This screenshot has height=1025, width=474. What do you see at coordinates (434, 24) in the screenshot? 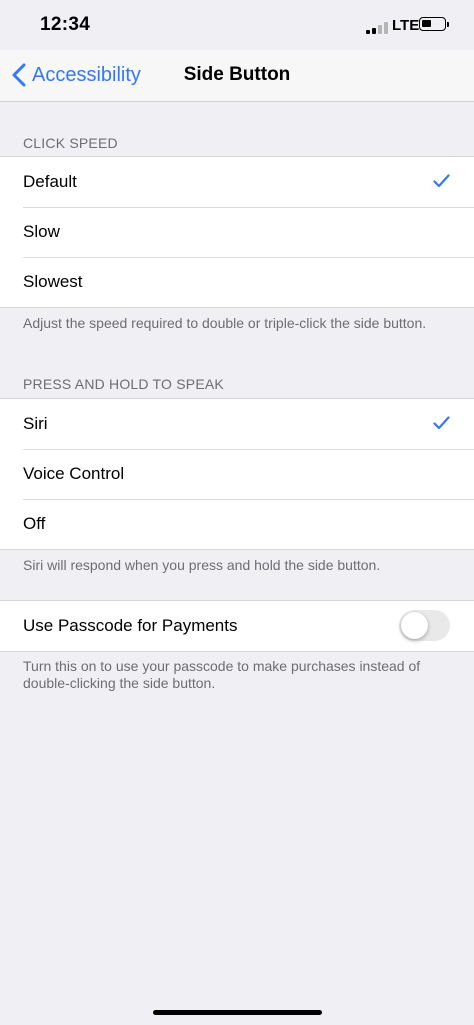
I see `battery-icon` at bounding box center [434, 24].